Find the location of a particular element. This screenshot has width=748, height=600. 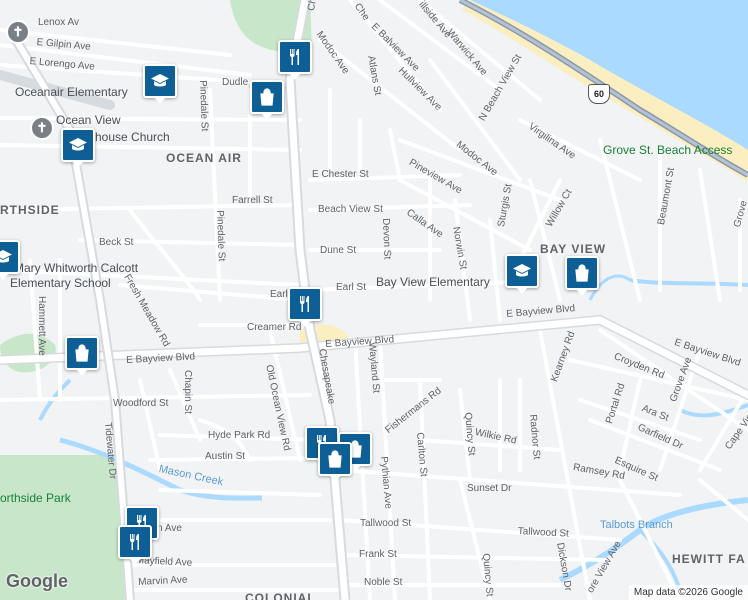

street-earl: Earl St is located at coordinates (351, 287).